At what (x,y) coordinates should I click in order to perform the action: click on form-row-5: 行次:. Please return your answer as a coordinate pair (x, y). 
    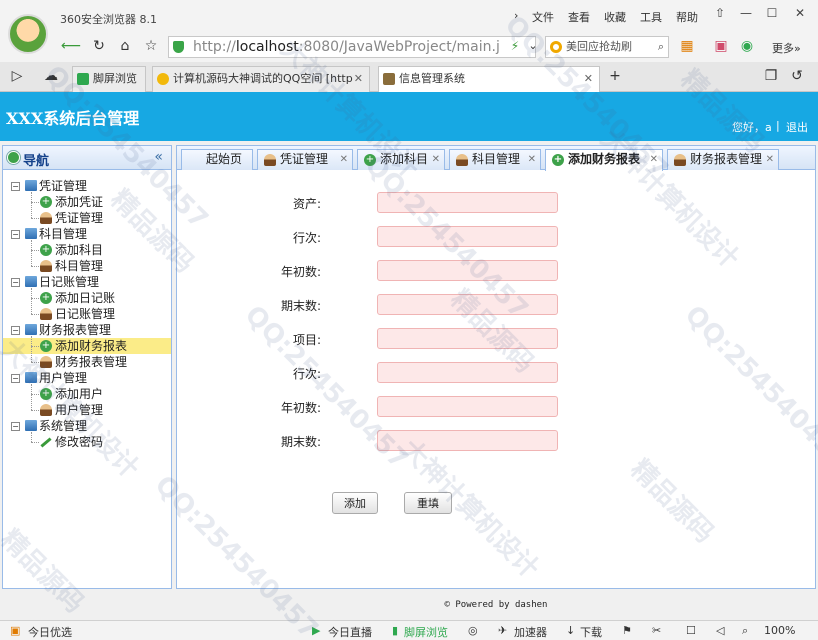
    Looking at the image, I should click on (496, 373).